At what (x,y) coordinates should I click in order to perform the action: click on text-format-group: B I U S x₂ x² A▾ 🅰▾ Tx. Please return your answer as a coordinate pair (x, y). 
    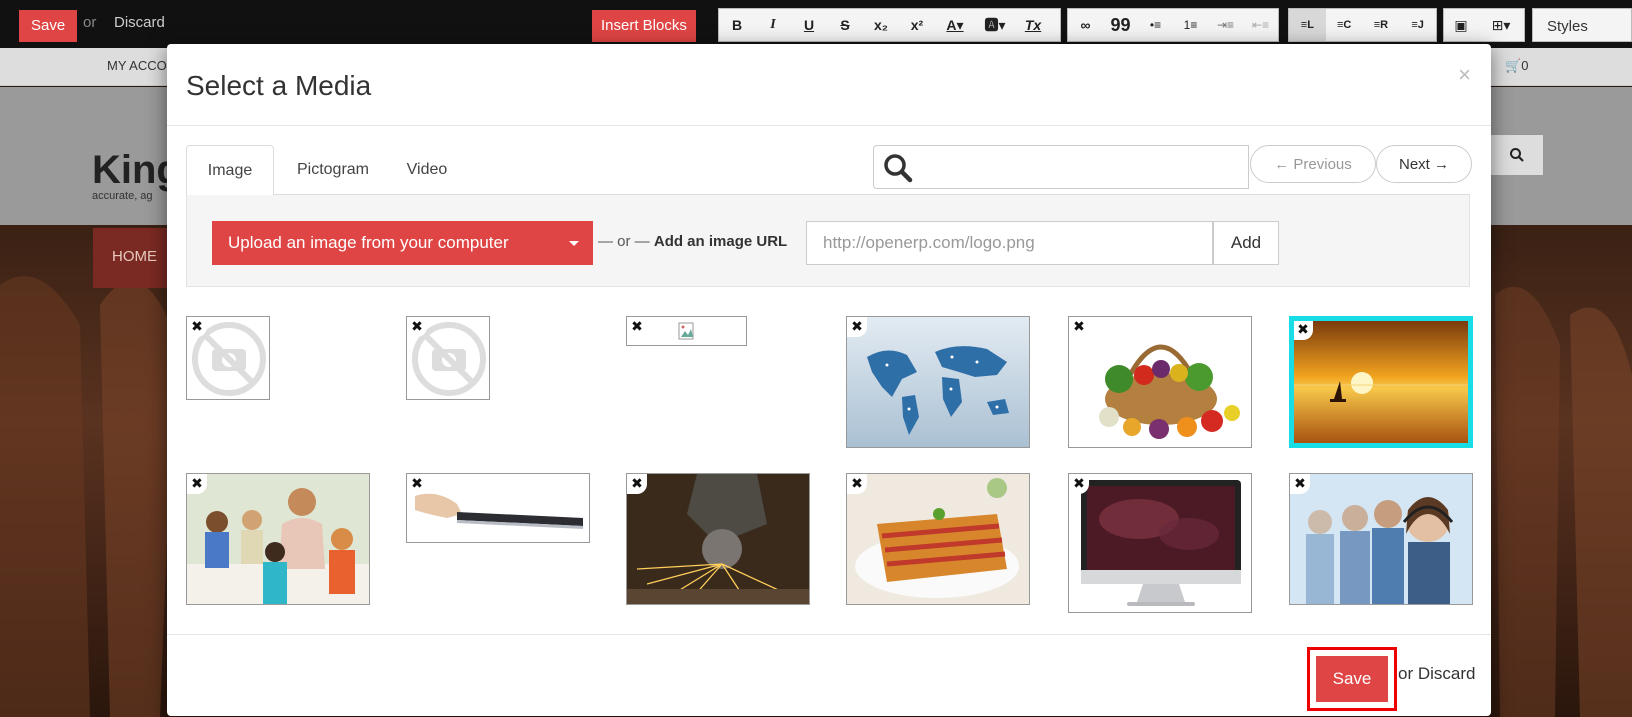
    Looking at the image, I should click on (889, 25).